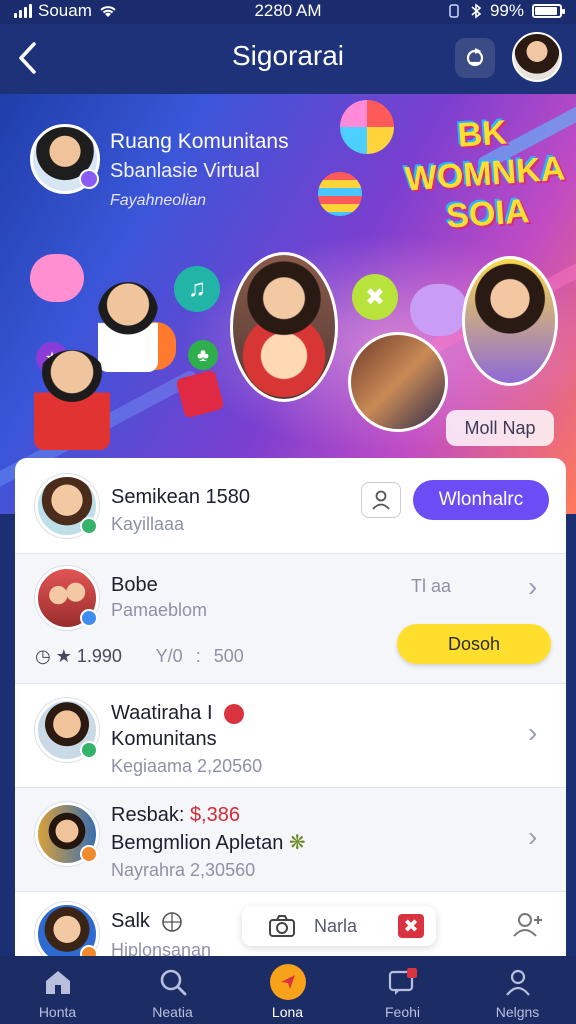  What do you see at coordinates (148, 524) in the screenshot?
I see `item-subtitle: Kayillaaa` at bounding box center [148, 524].